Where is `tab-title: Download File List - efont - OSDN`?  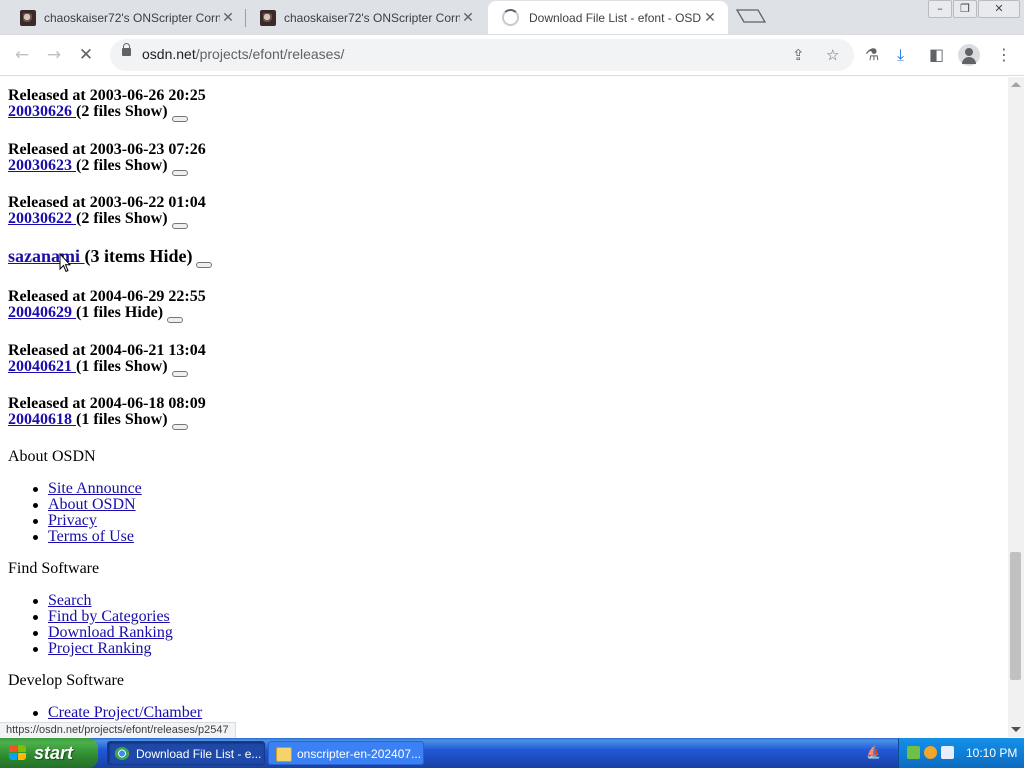
tab-title: Download File List - efont - OSDN is located at coordinates (615, 17).